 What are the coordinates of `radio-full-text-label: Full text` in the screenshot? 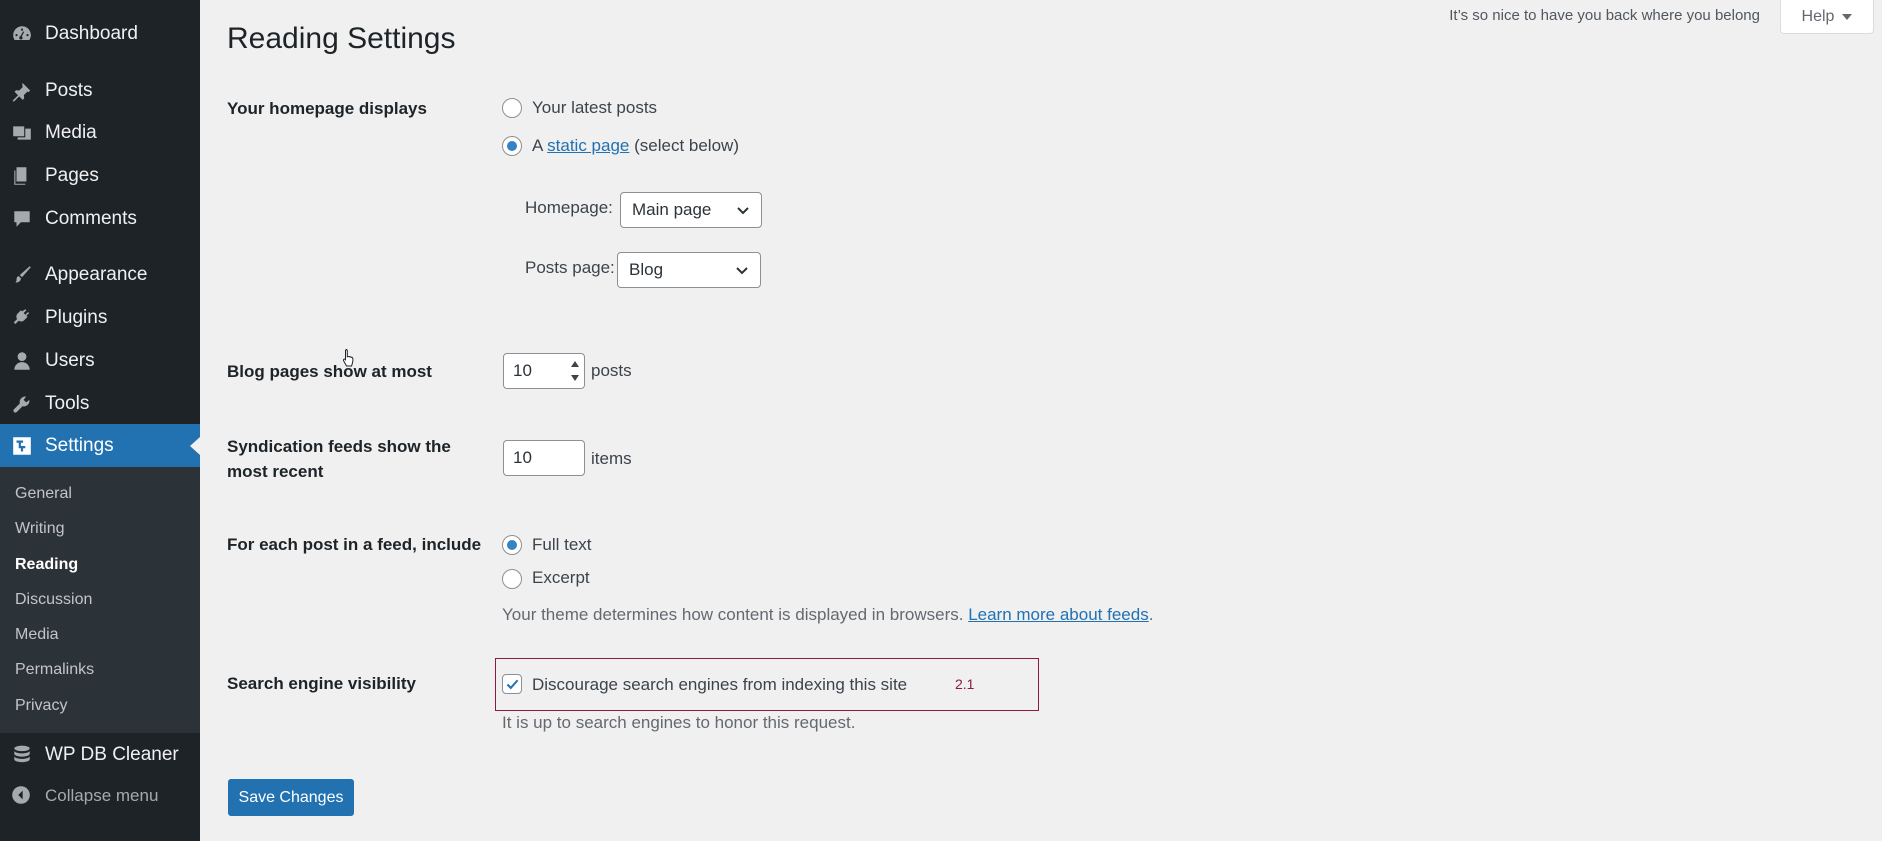 It's located at (562, 545).